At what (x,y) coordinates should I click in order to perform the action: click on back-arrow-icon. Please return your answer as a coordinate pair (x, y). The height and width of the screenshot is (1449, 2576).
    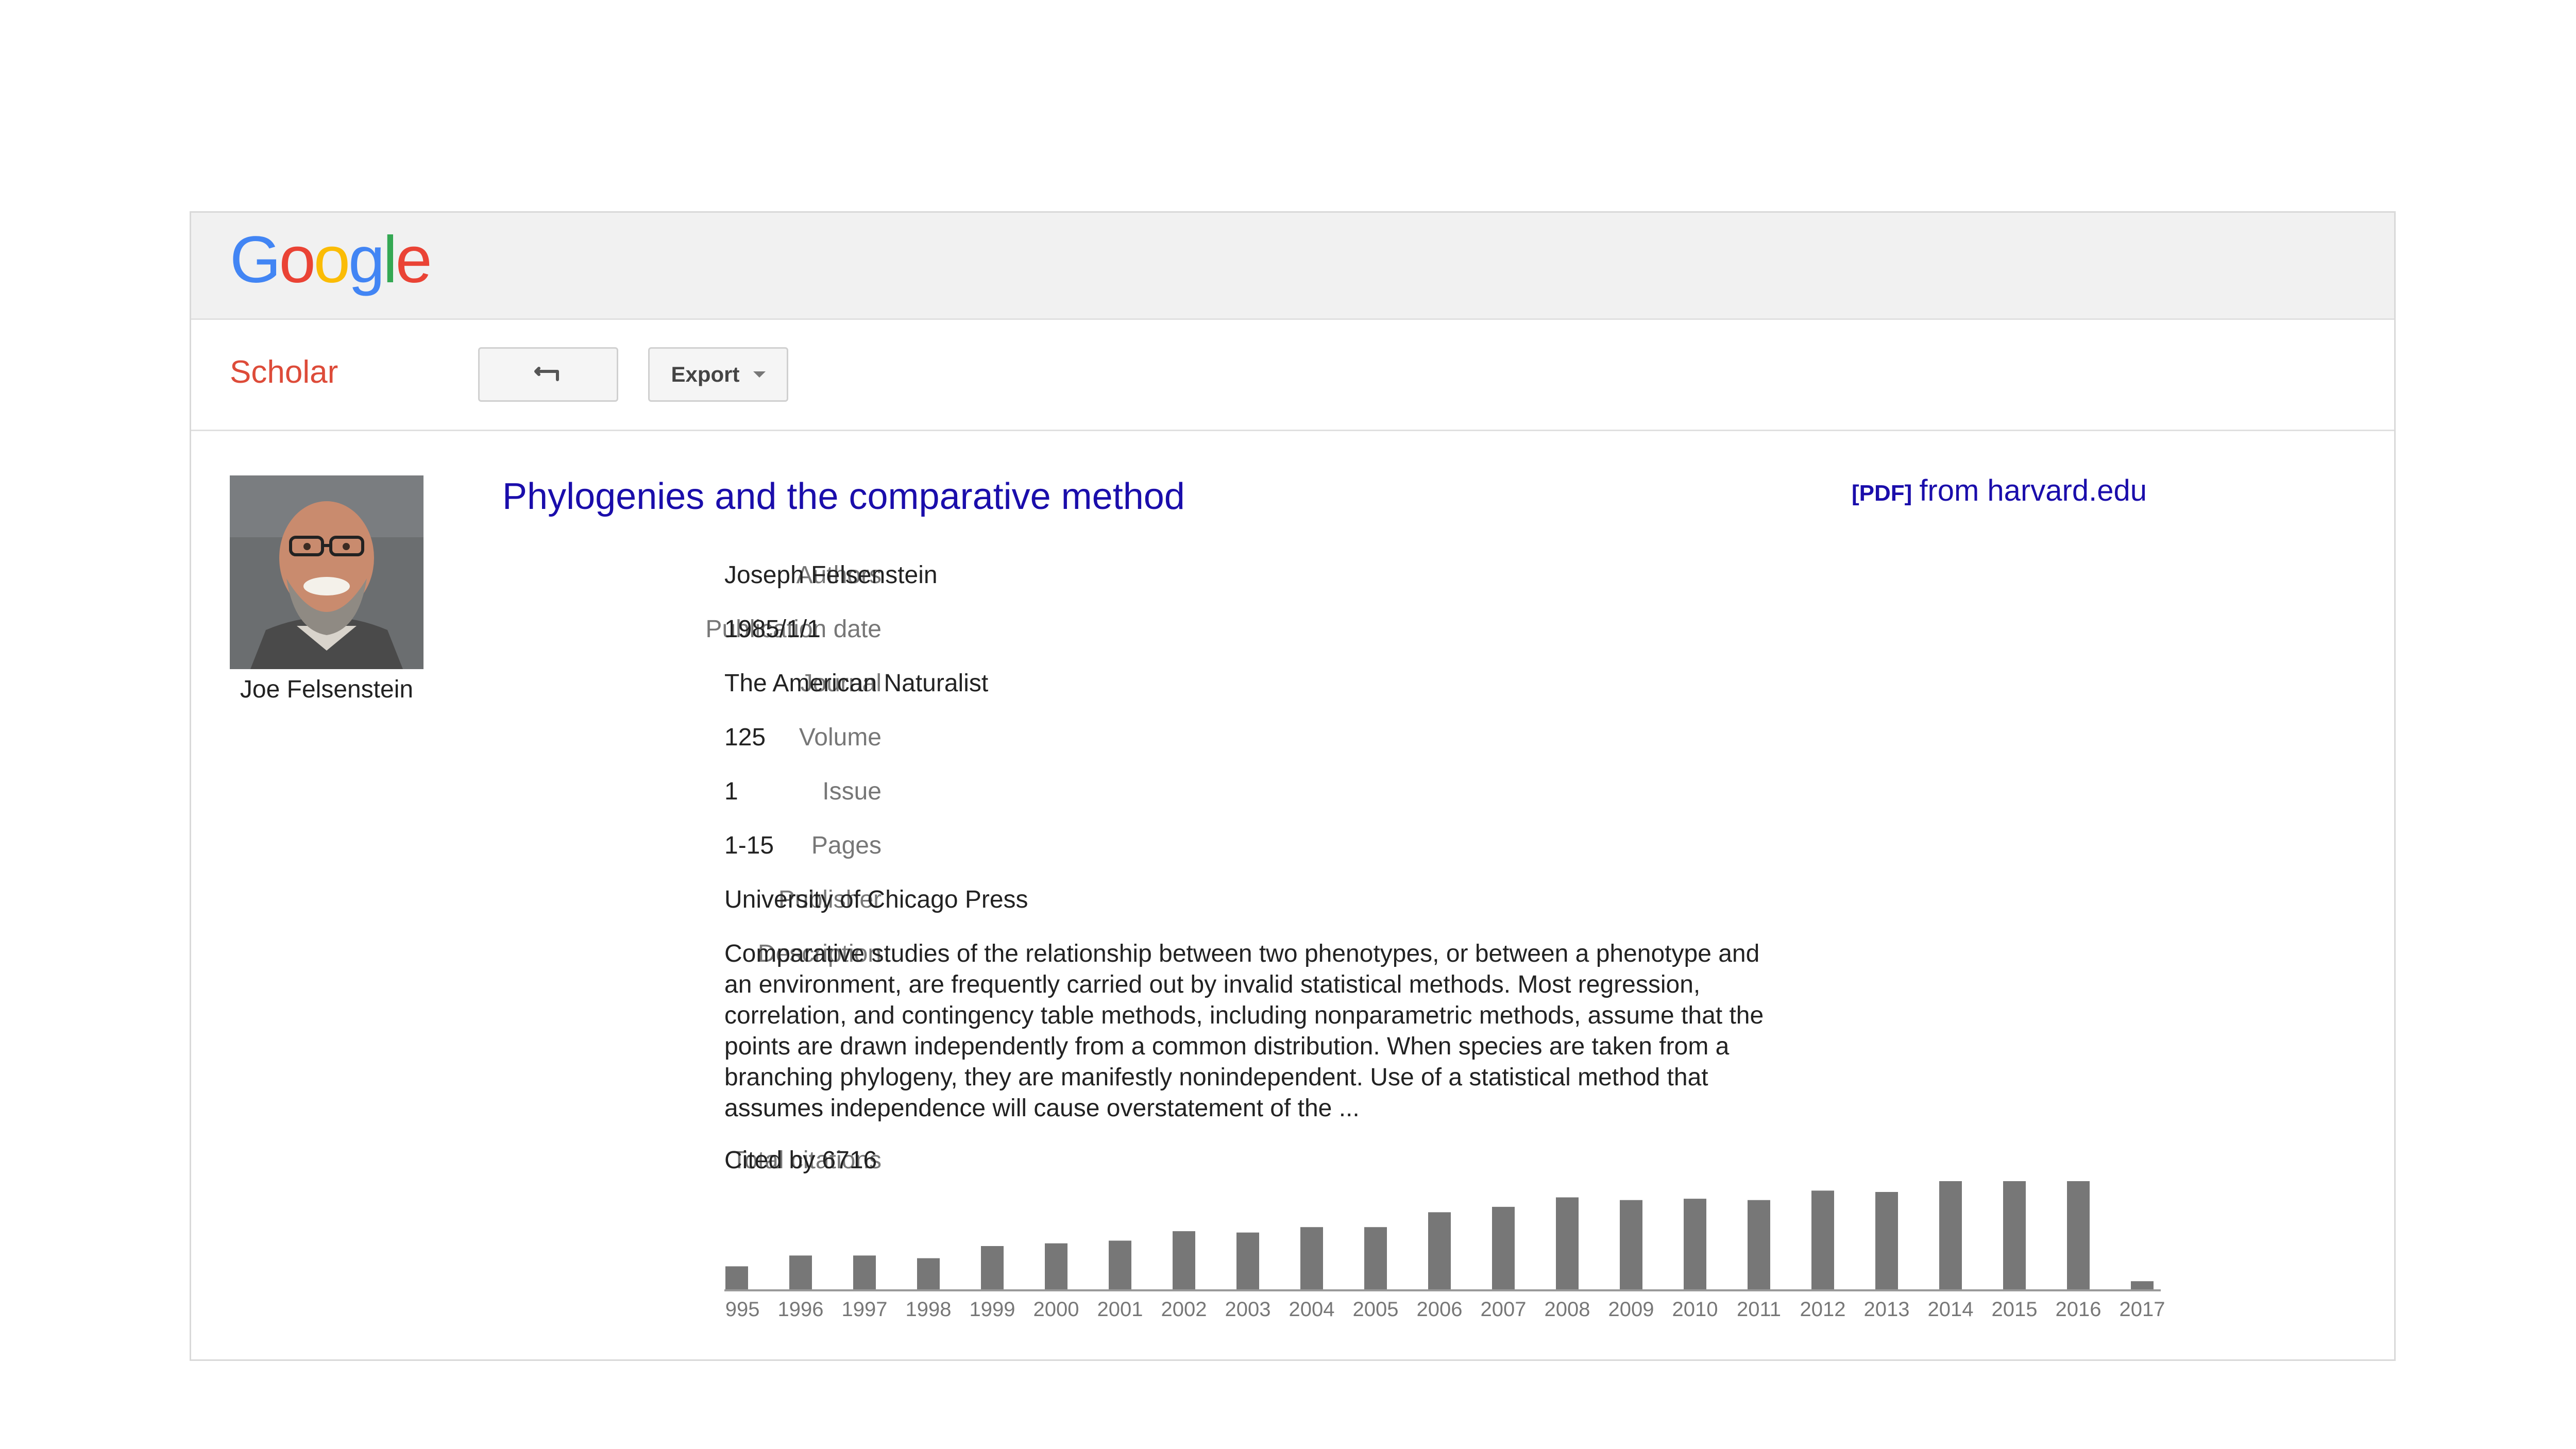
    Looking at the image, I should click on (546, 374).